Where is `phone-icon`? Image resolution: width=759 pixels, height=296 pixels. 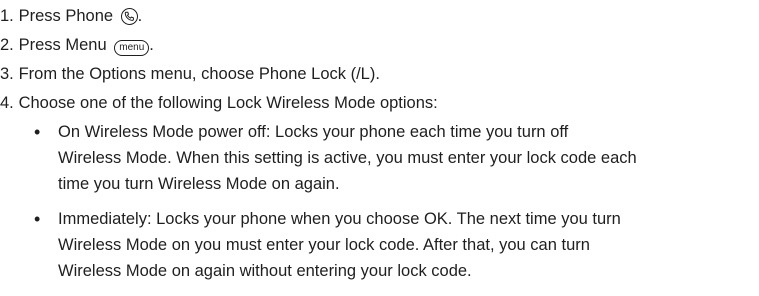 phone-icon is located at coordinates (129, 16).